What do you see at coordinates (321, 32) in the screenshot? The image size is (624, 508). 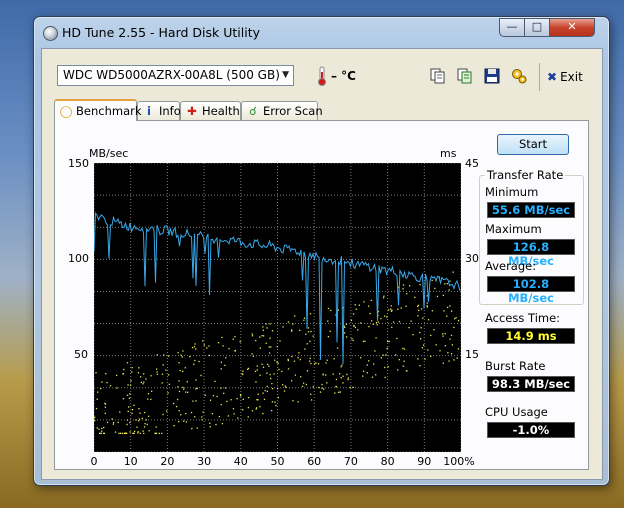 I see `title-bar: HD Tune 2.55 - Hard Disk Utility — □ ✕` at bounding box center [321, 32].